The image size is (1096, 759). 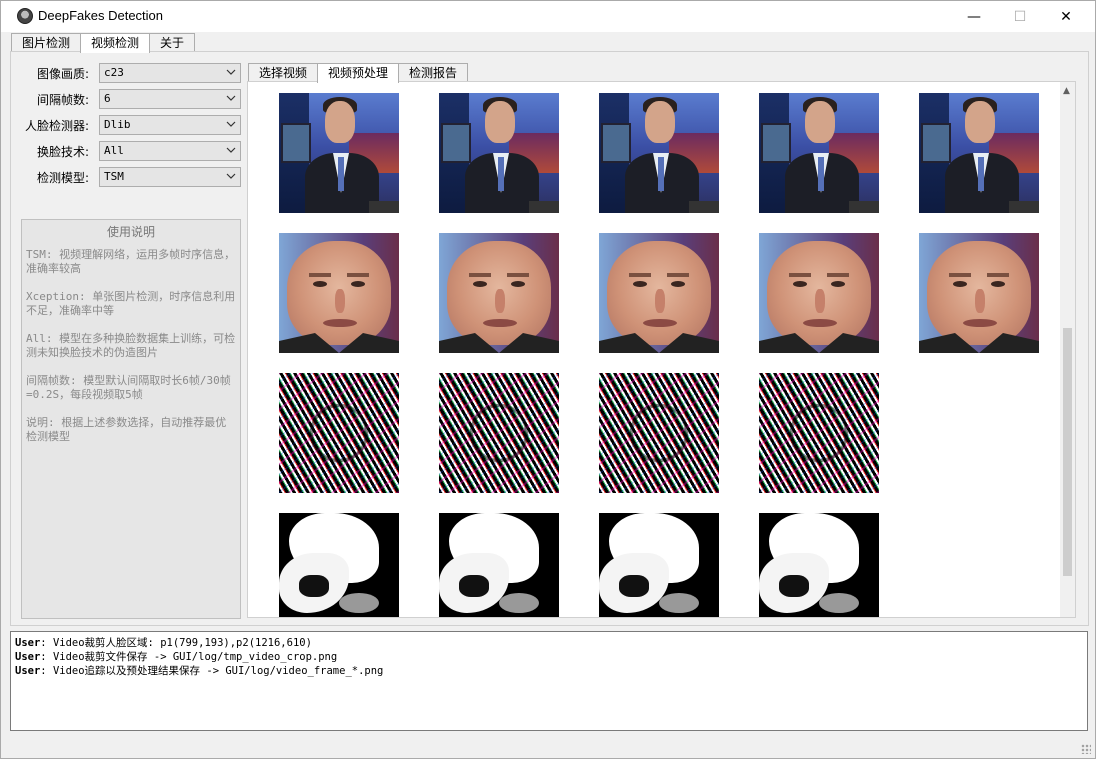 I want to click on status-bar, so click(x=548, y=746).